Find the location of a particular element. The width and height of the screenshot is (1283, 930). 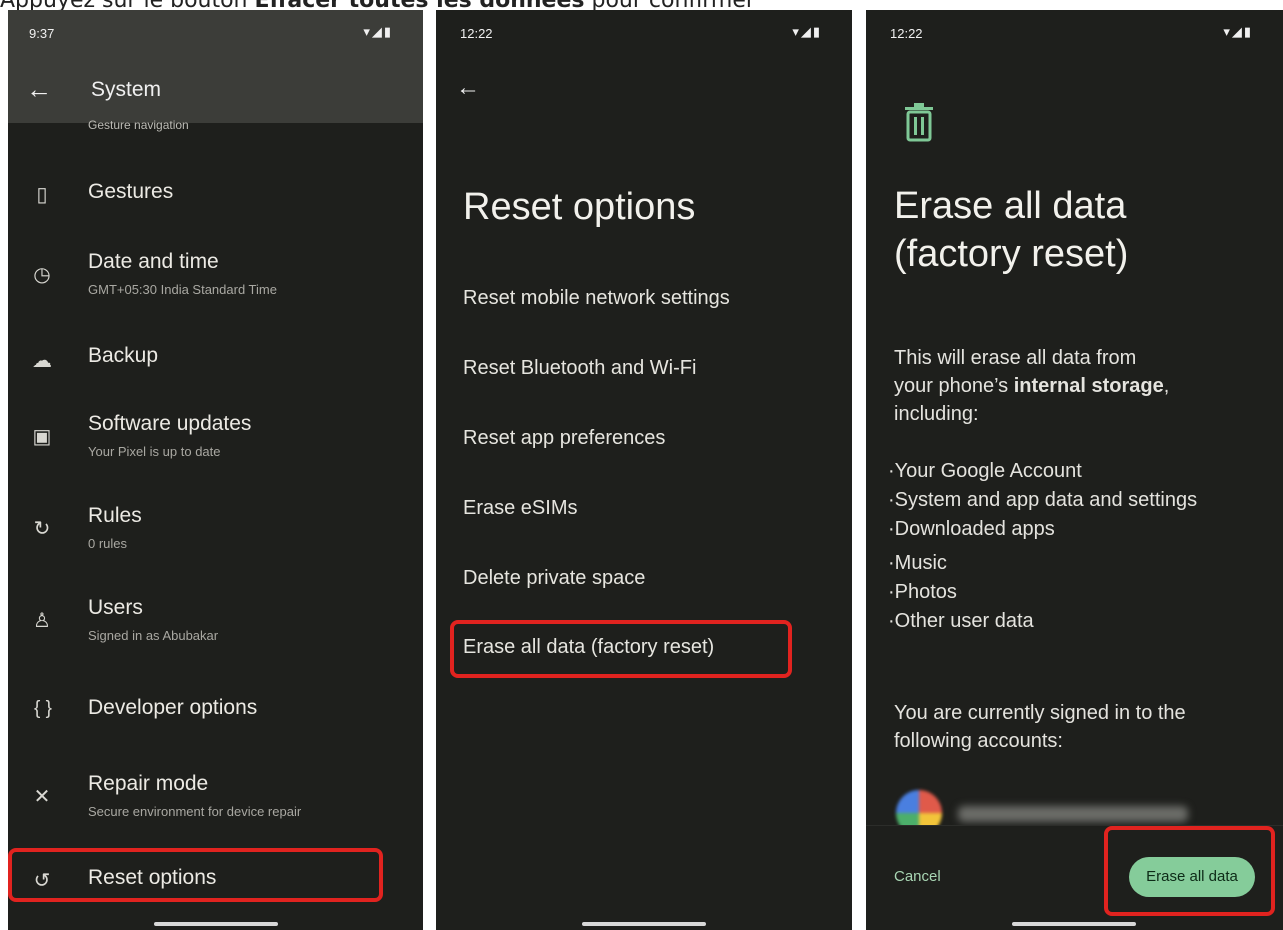

intro-line-3: including: is located at coordinates (936, 414).